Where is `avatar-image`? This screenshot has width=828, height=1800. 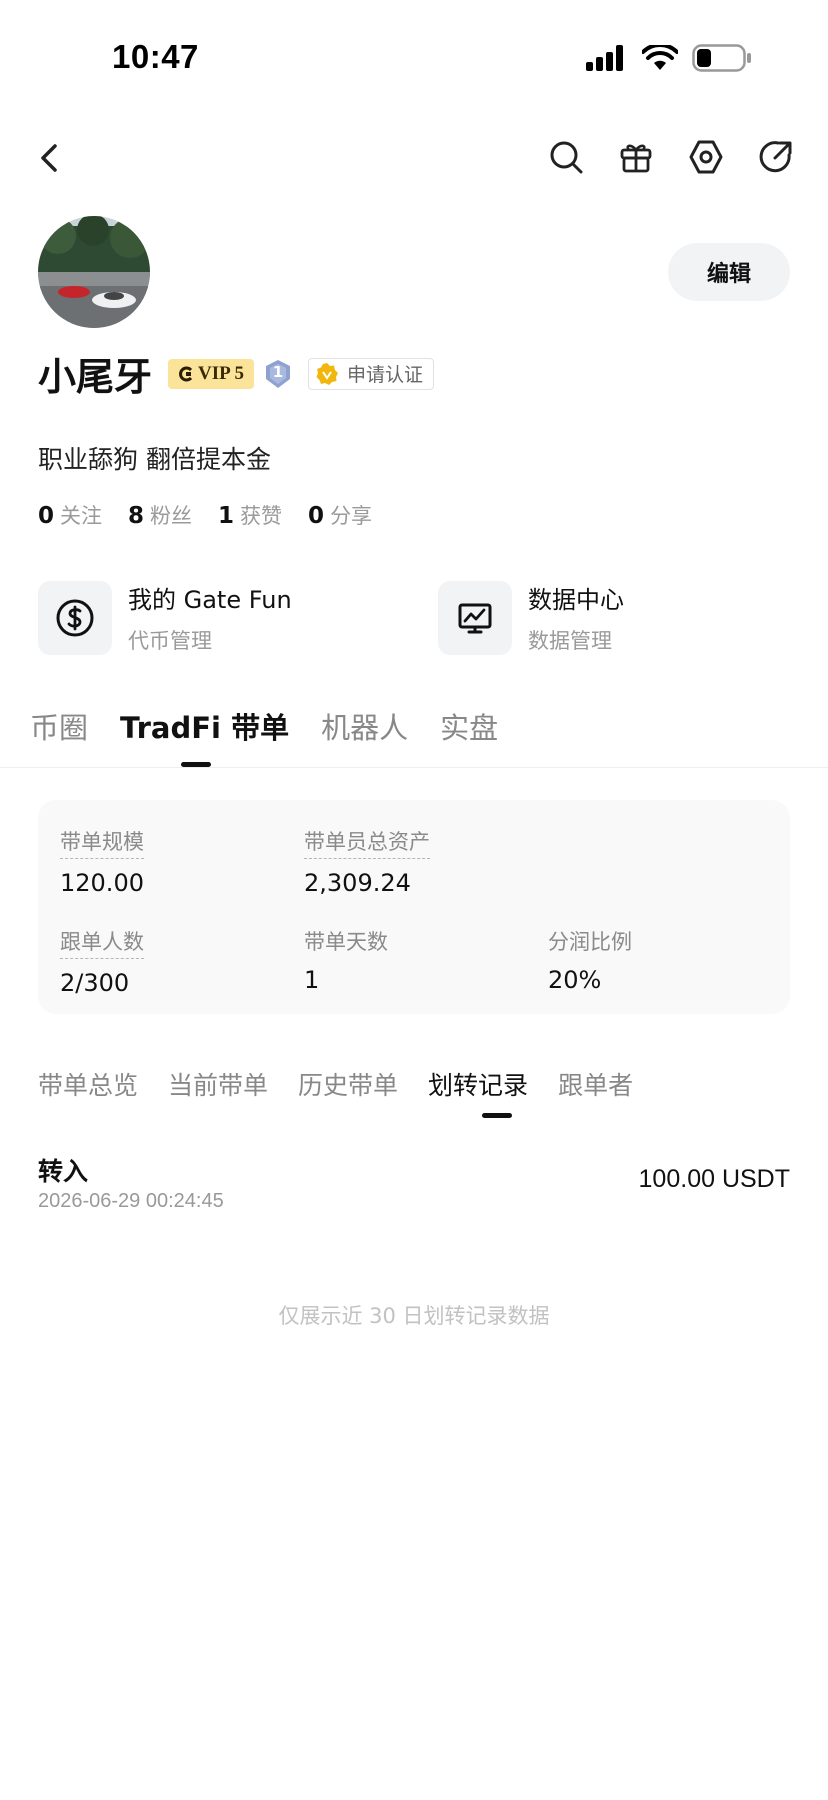
avatar-image is located at coordinates (94, 272).